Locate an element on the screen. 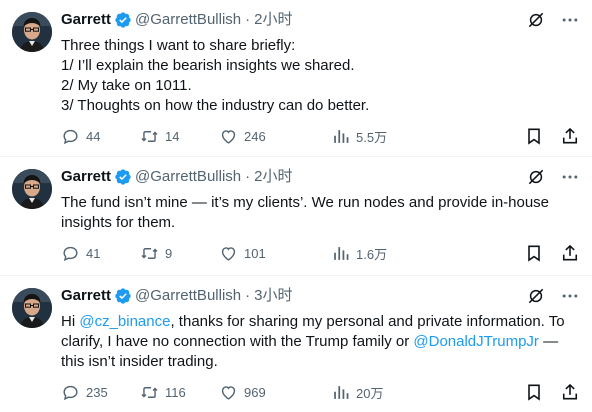 The height and width of the screenshot is (412, 592). mention-link: @DonaldJTrumpJr is located at coordinates (476, 341).